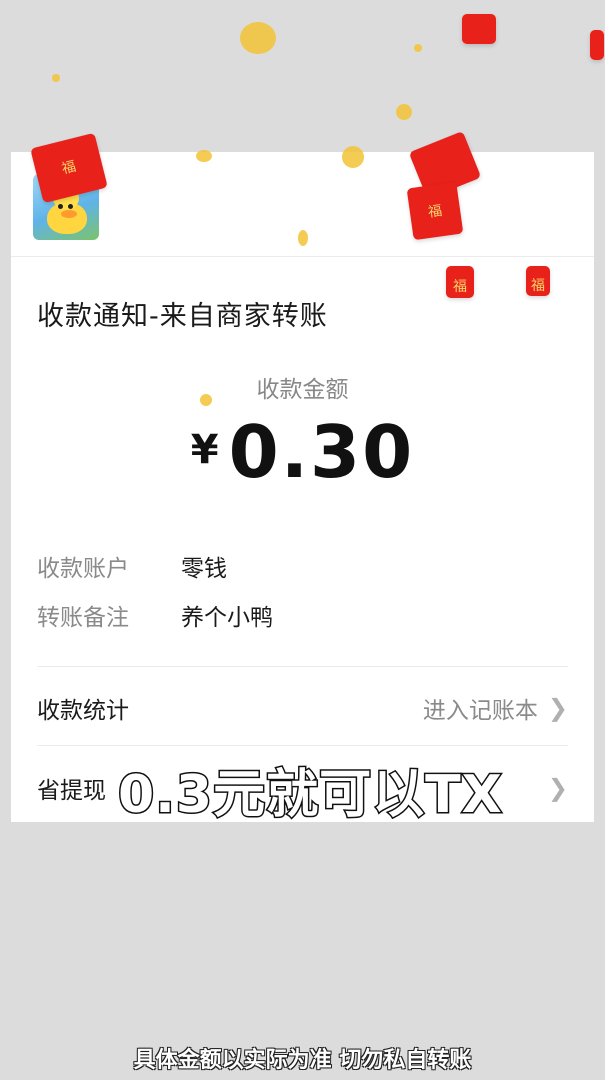 The width and height of the screenshot is (605, 1080). What do you see at coordinates (227, 618) in the screenshot?
I see `remark-value: 养个小鸭` at bounding box center [227, 618].